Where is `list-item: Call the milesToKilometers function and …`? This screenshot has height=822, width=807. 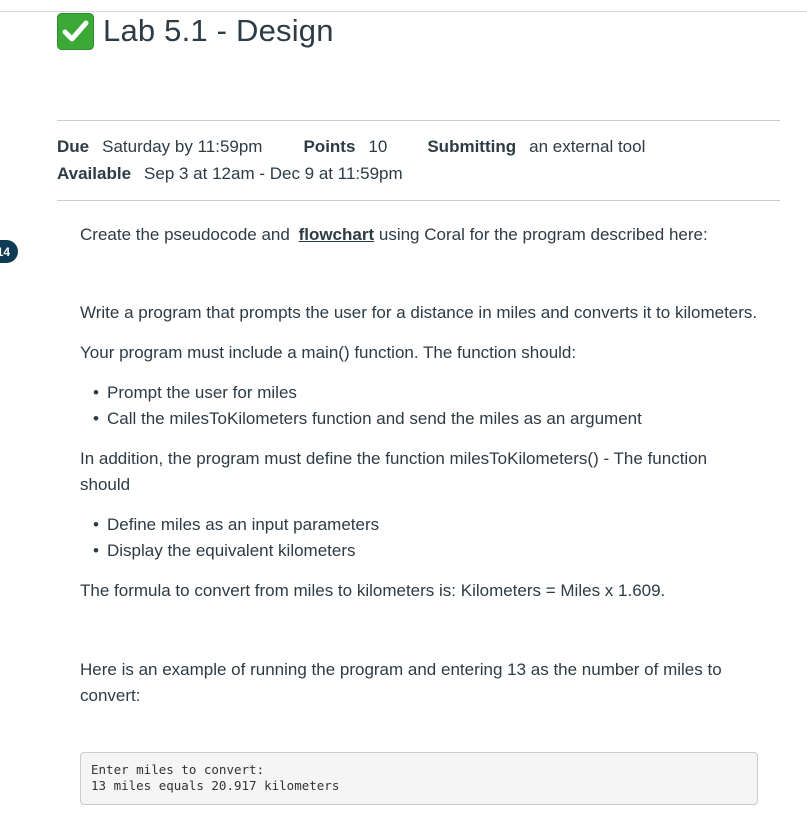 list-item: Call the milesToKilometers function and … is located at coordinates (426, 419).